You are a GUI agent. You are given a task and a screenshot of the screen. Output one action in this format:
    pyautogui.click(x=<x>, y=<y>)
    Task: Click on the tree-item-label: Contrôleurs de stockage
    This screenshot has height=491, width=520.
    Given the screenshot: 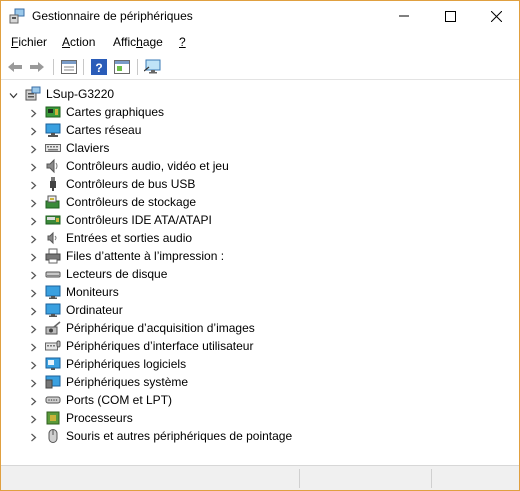 What is the action you would take?
    pyautogui.click(x=131, y=202)
    